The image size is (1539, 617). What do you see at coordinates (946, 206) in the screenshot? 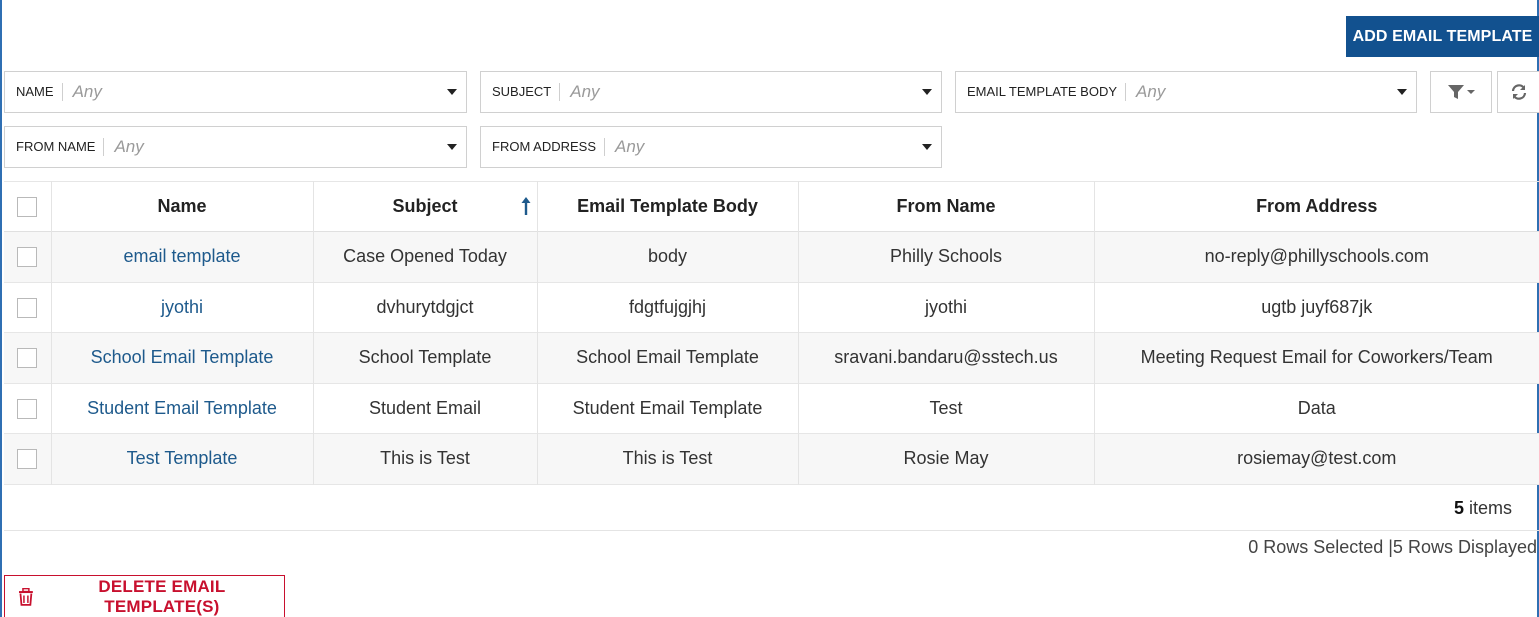
I see `column-header-from-name: From Name` at bounding box center [946, 206].